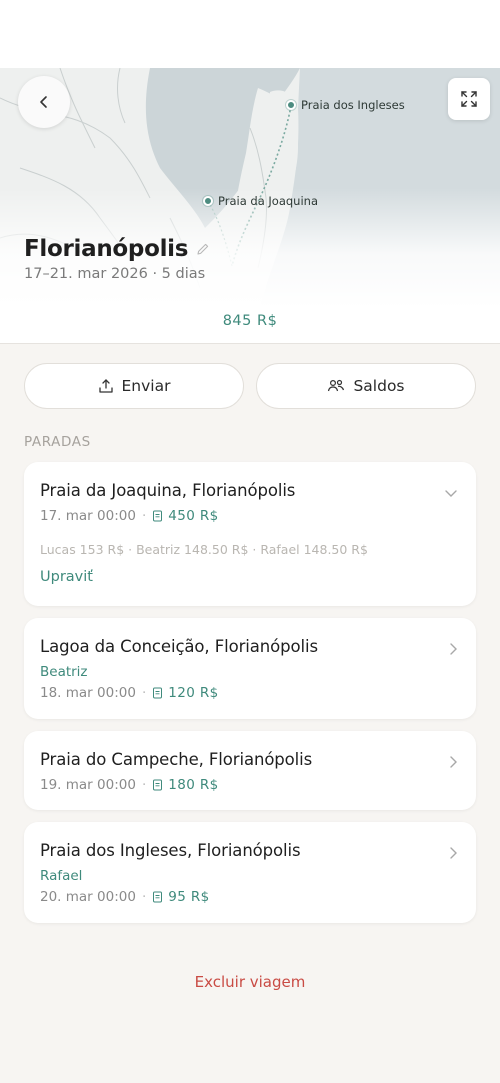 Image resolution: width=500 pixels, height=1083 pixels. I want to click on back-button, so click(44, 102).